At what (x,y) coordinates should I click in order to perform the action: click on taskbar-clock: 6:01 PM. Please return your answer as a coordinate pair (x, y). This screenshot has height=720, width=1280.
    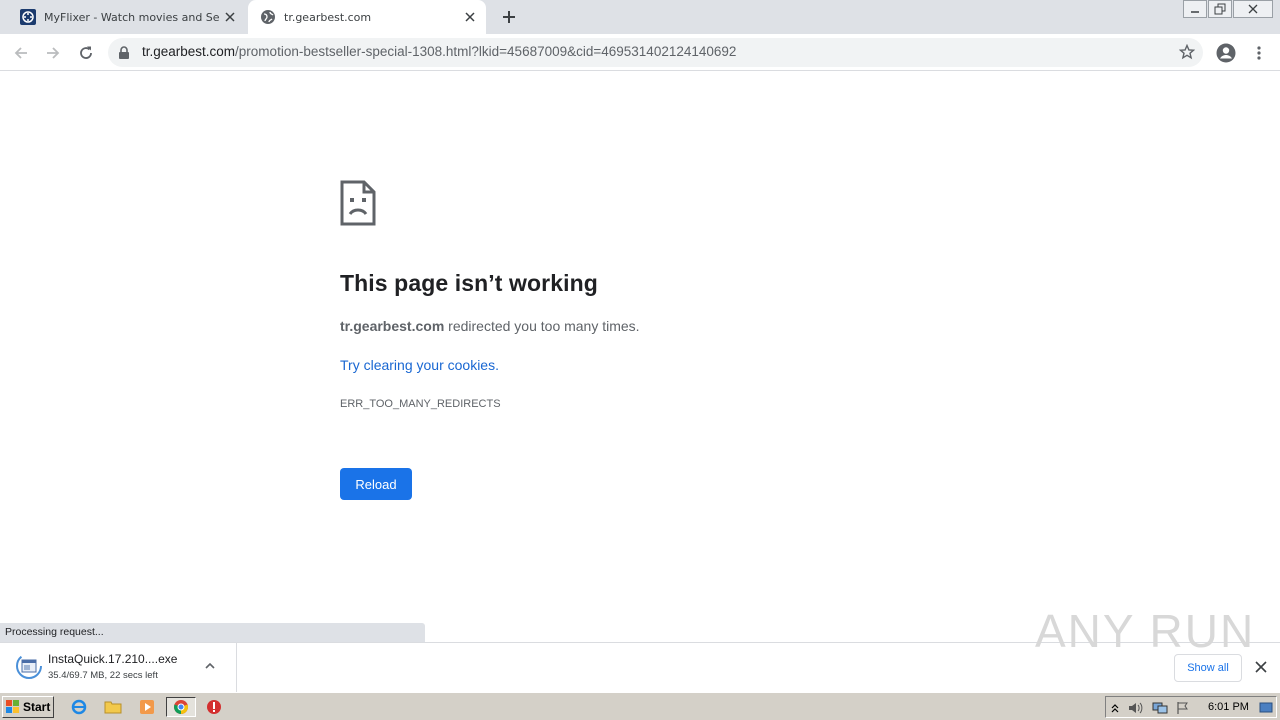
    Looking at the image, I should click on (1228, 707).